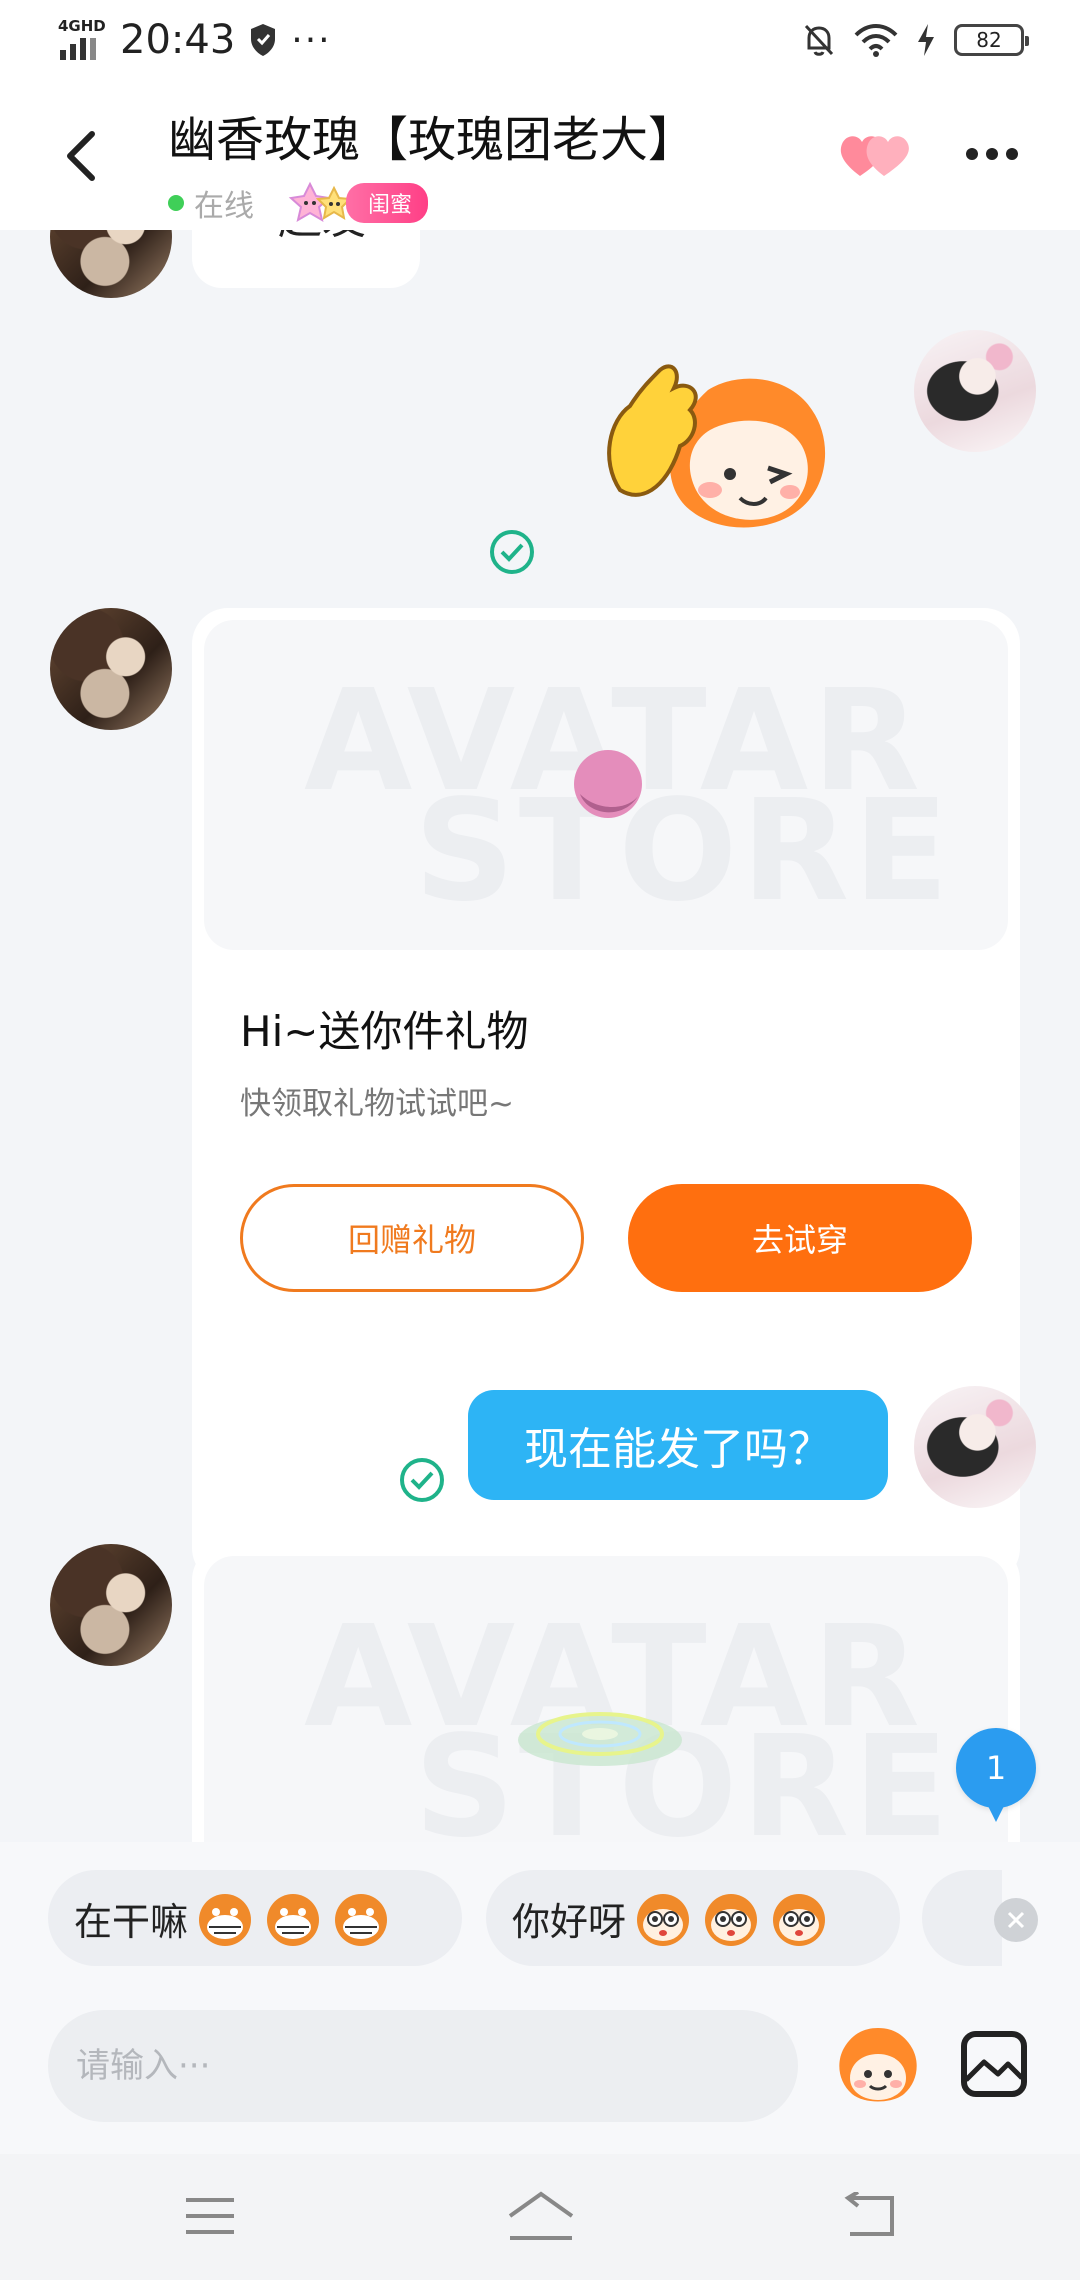 The image size is (1080, 2280). I want to click on hearts-icon, so click(876, 154).